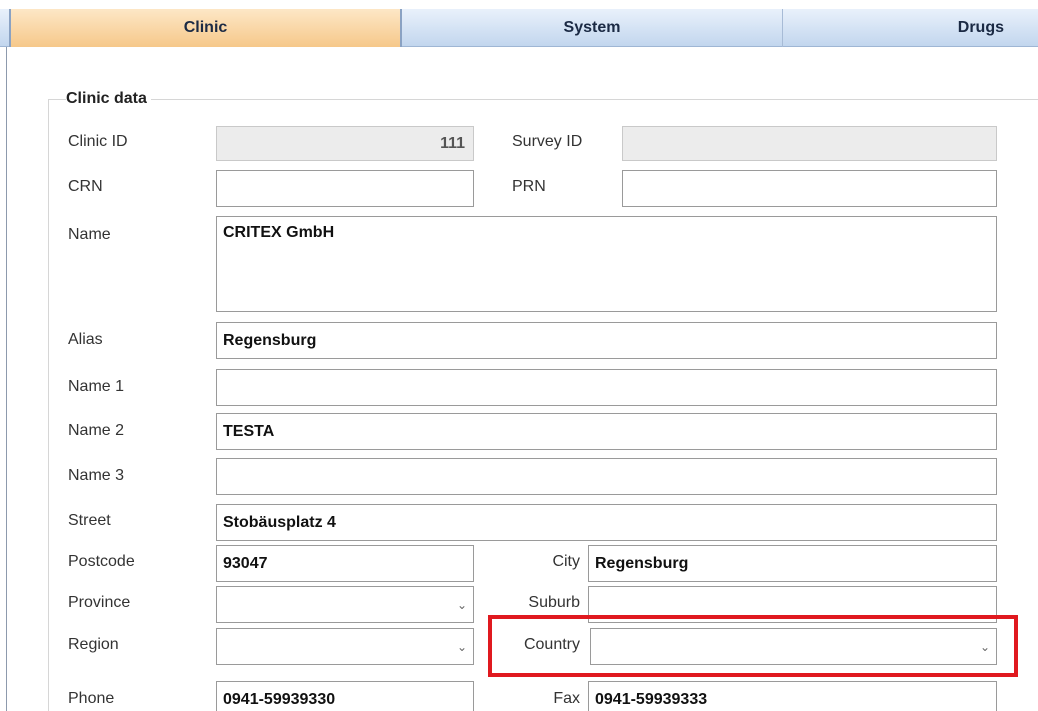 This screenshot has height=711, width=1038. Describe the element at coordinates (345, 143) in the screenshot. I see `clinic-id-field: 111` at that location.